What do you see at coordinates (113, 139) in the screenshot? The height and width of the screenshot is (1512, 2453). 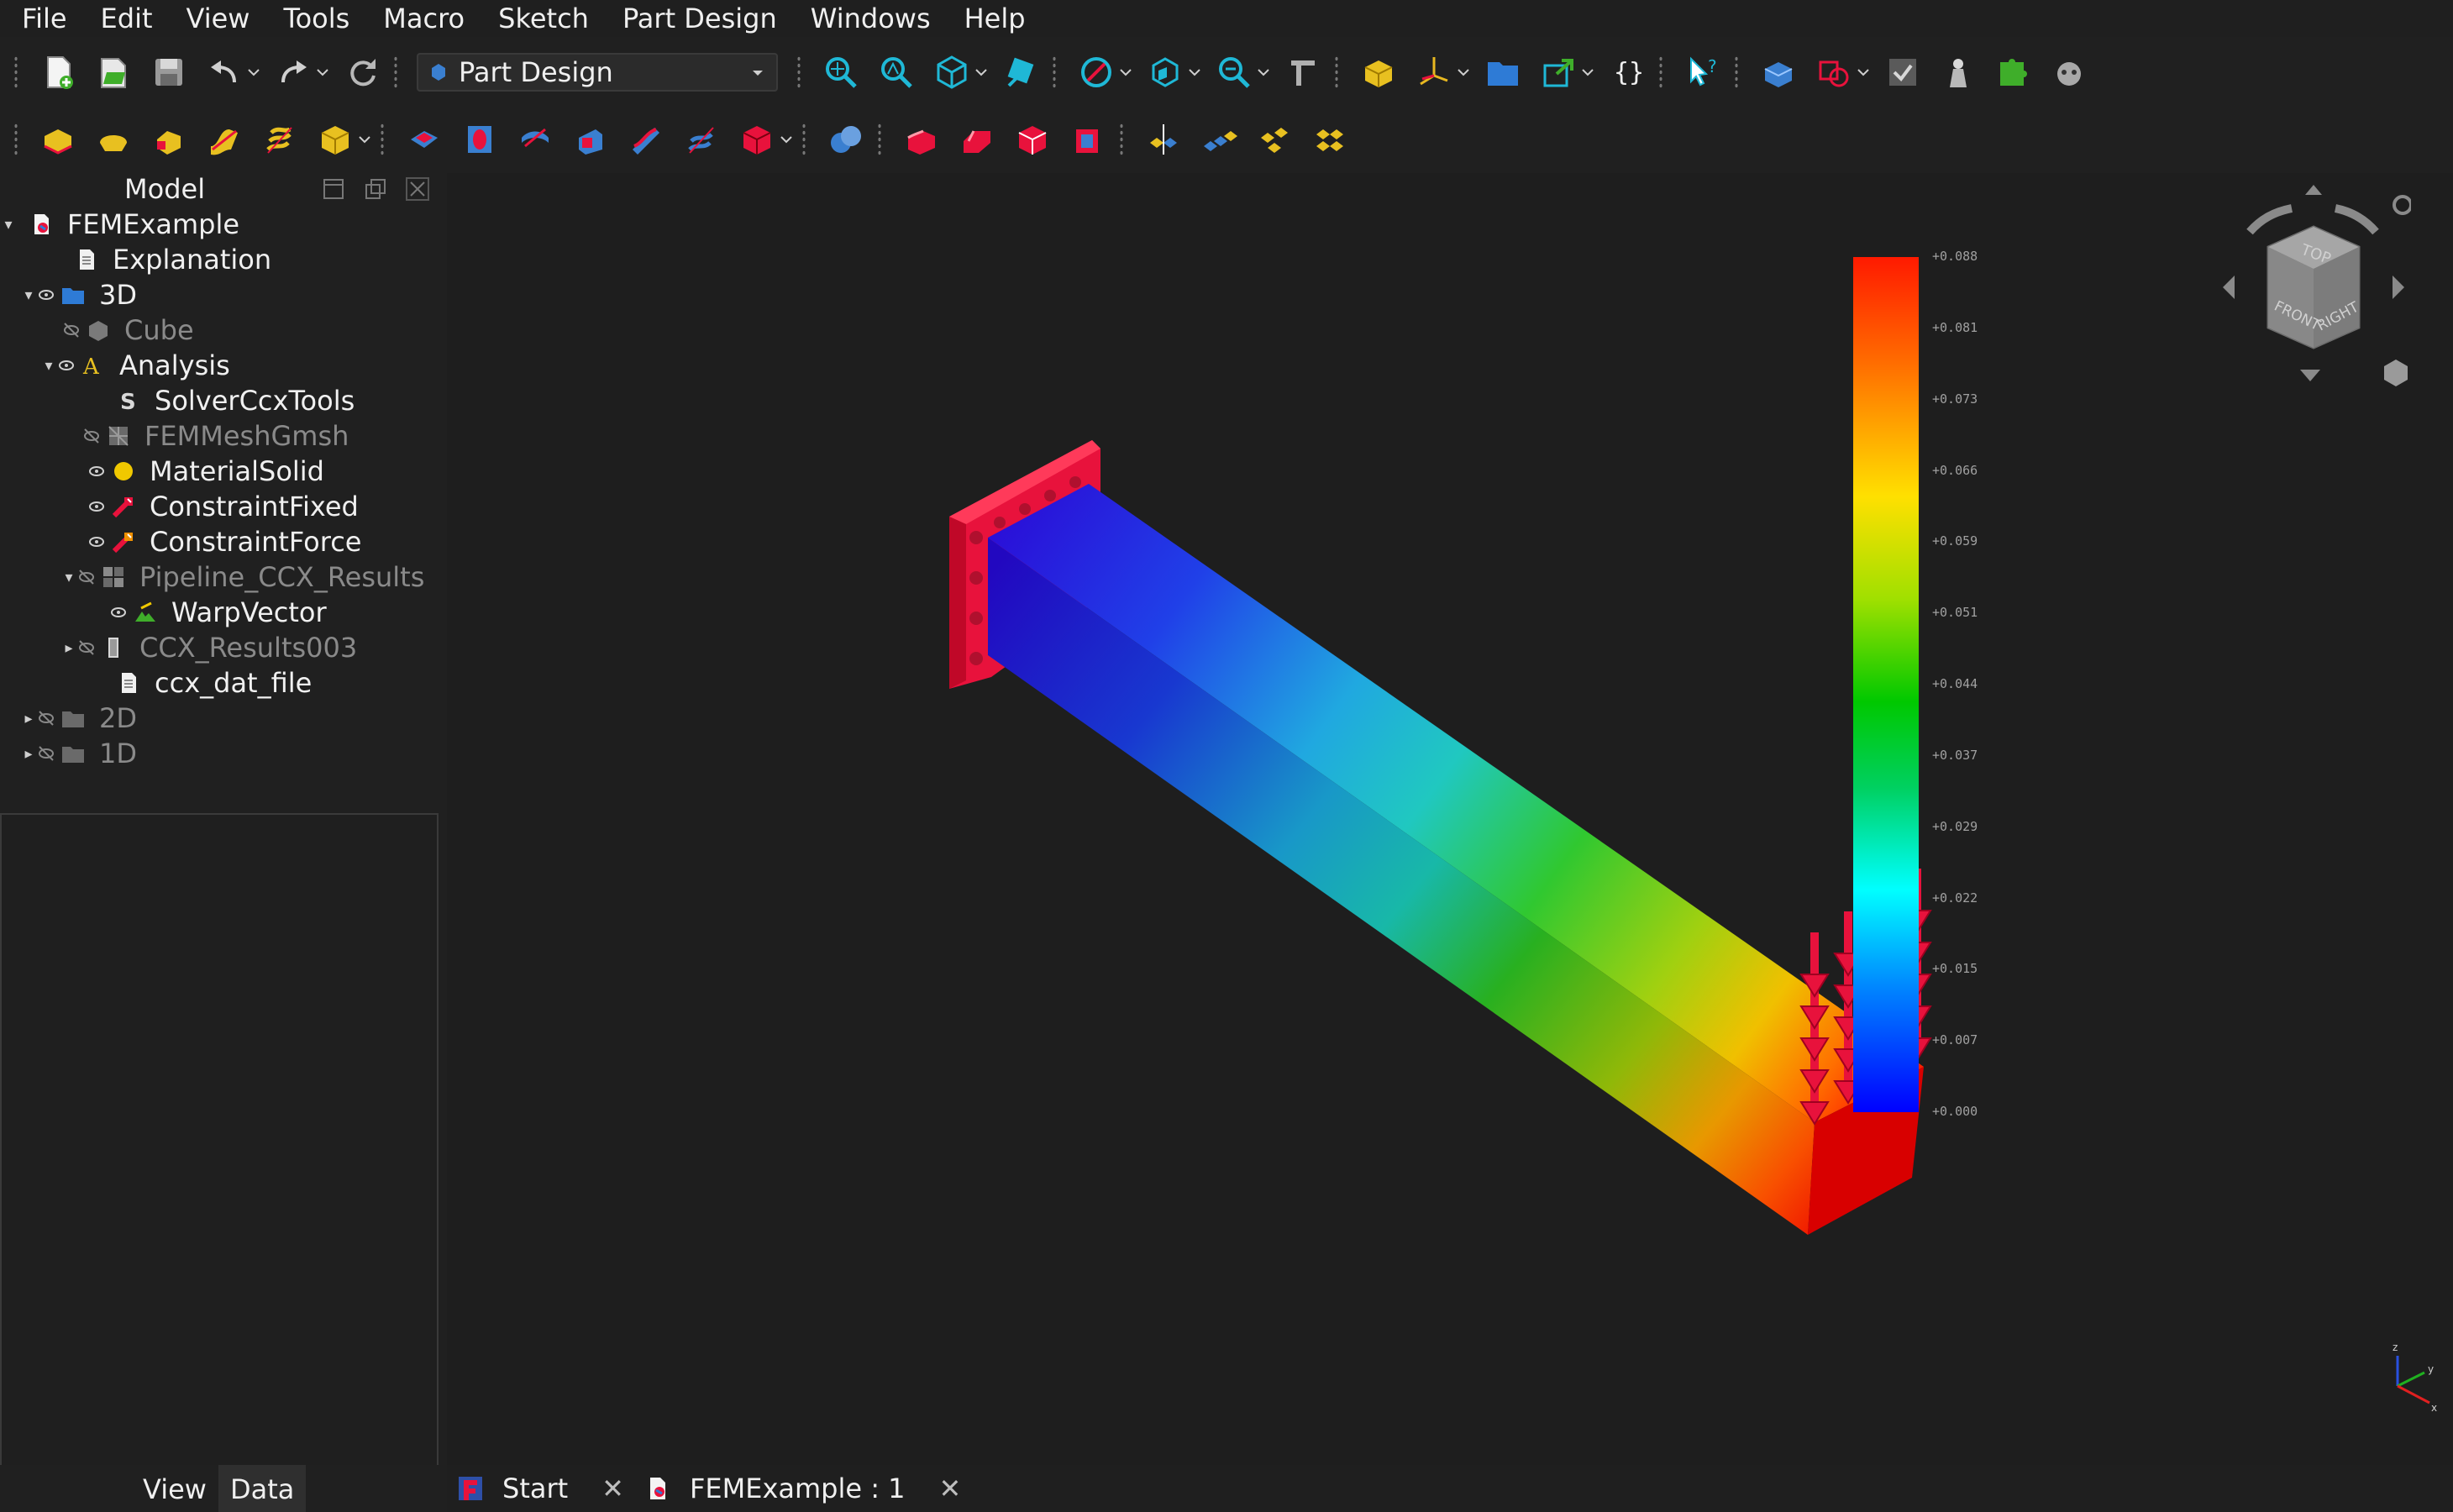 I see `revolution-button` at bounding box center [113, 139].